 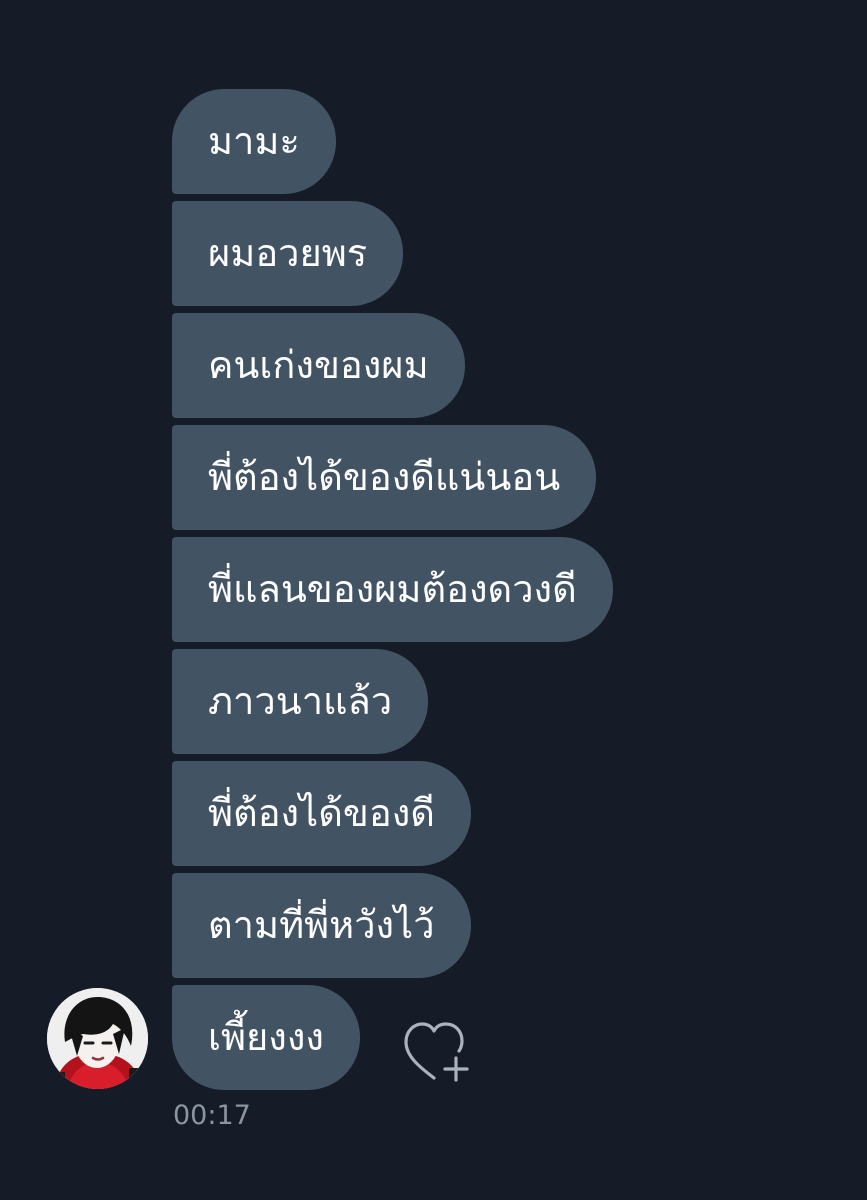 I want to click on message-bubble: คนเก่งของผม, so click(x=318, y=365).